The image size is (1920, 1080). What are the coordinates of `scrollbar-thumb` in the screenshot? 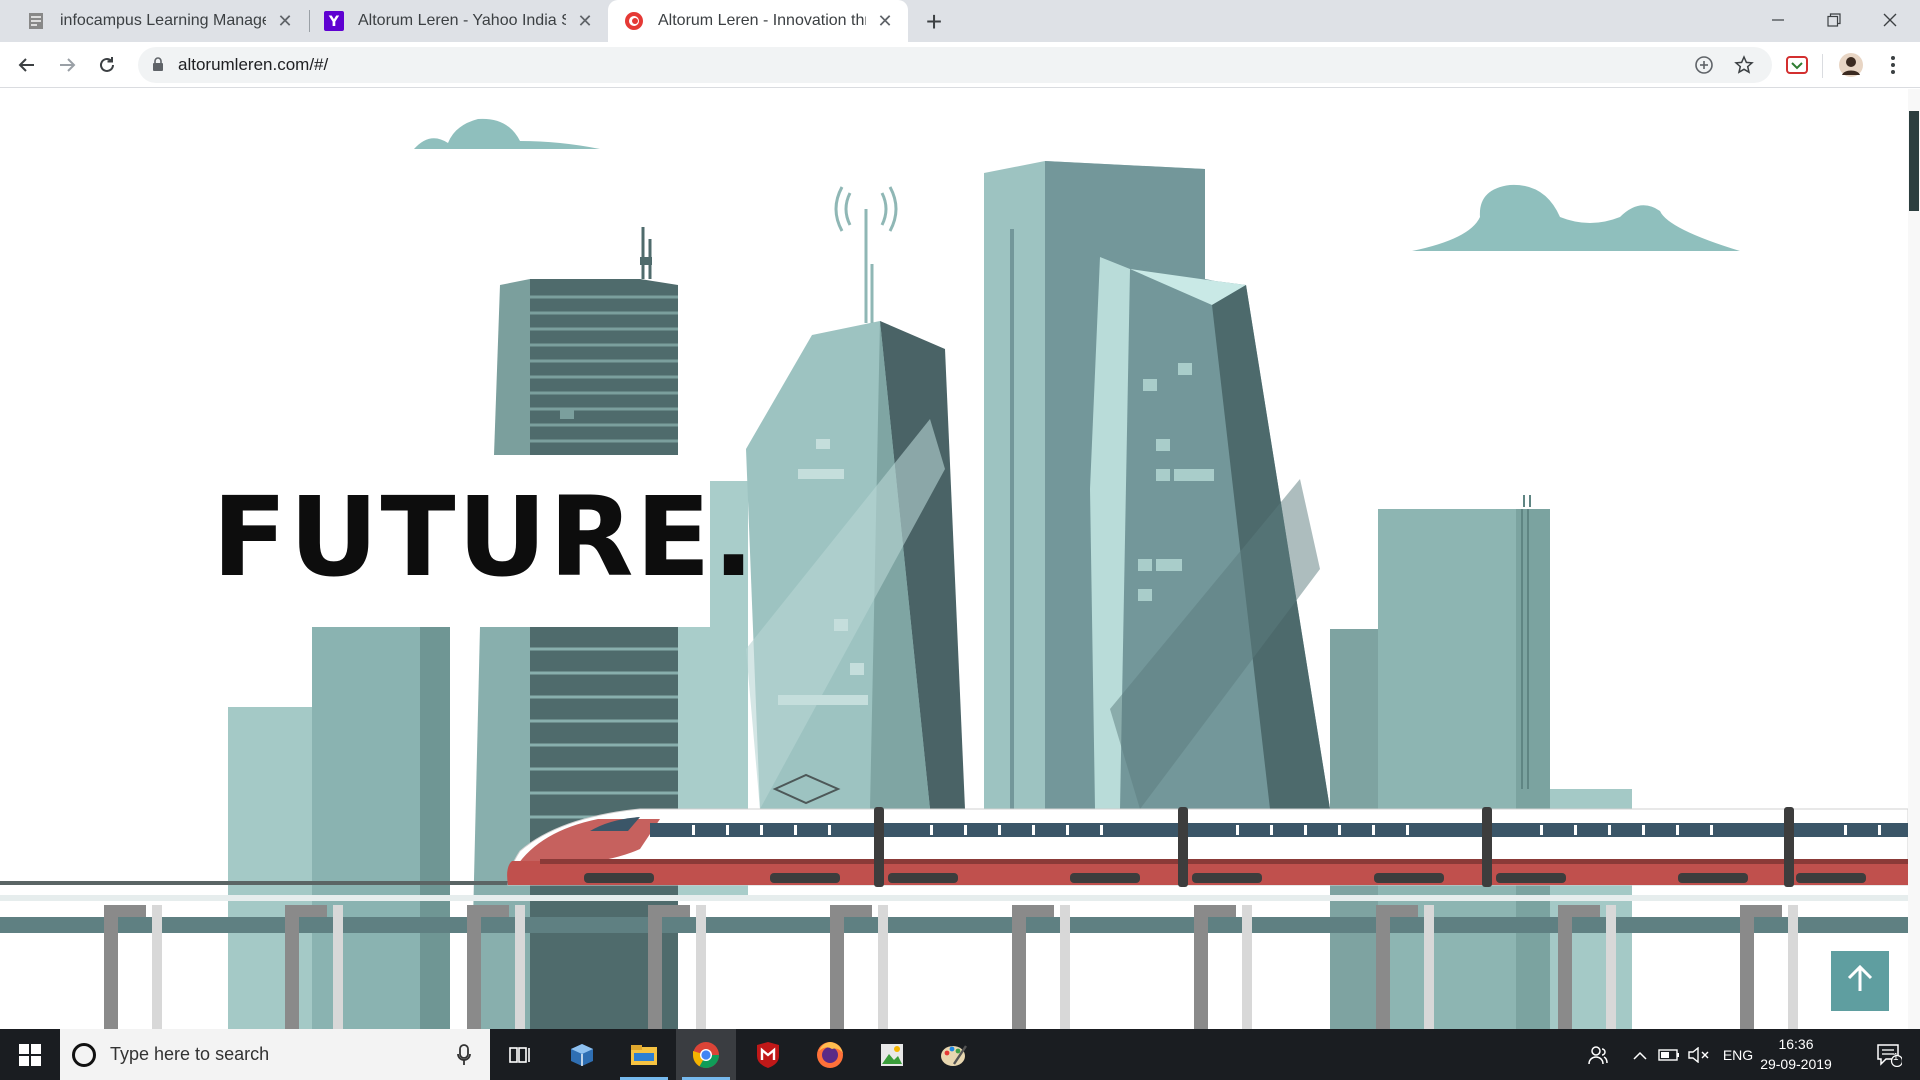 It's located at (1914, 161).